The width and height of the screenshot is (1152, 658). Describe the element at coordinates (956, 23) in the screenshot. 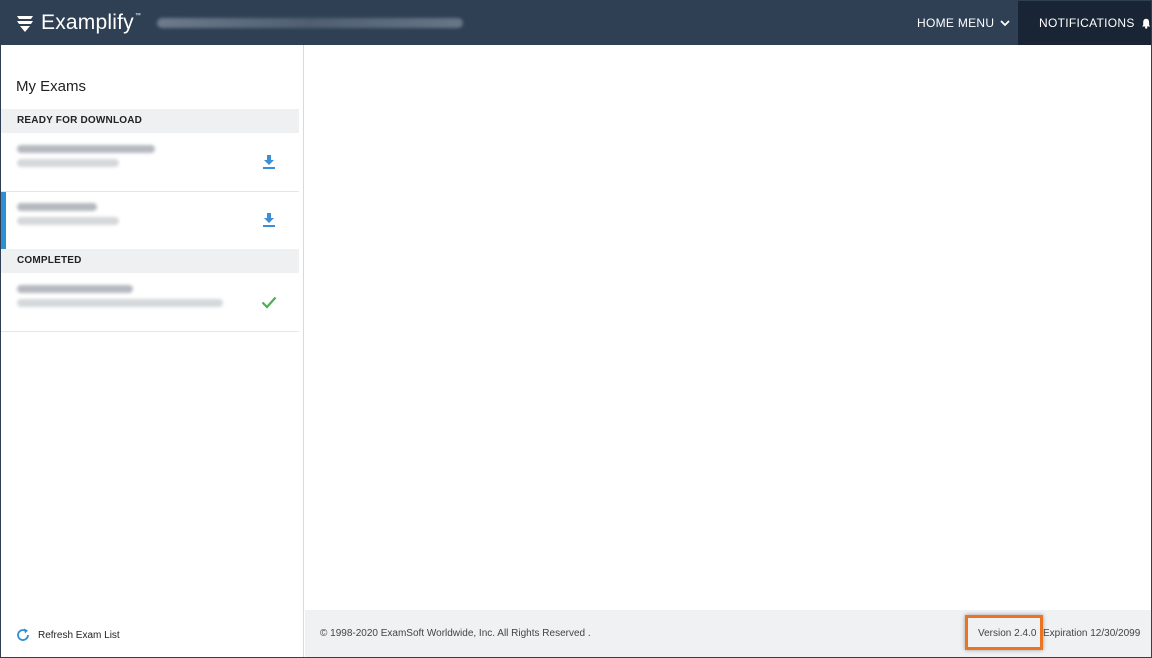

I see `home-menu-label: HOME MENU` at that location.